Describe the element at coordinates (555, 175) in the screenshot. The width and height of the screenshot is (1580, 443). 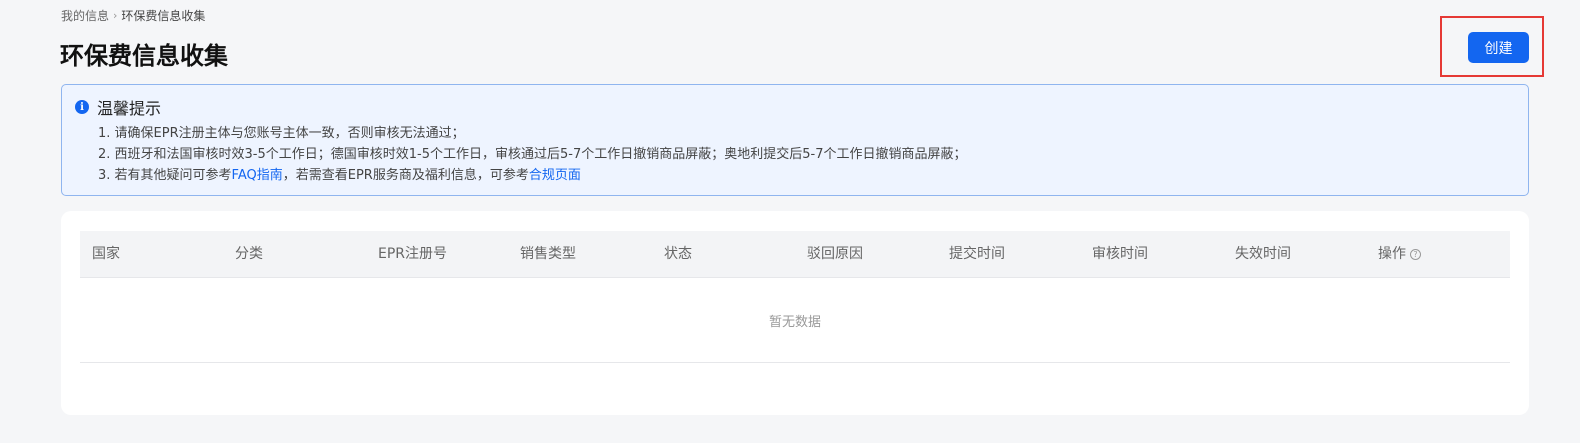
I see `compliance-page-link: 合规页面` at that location.